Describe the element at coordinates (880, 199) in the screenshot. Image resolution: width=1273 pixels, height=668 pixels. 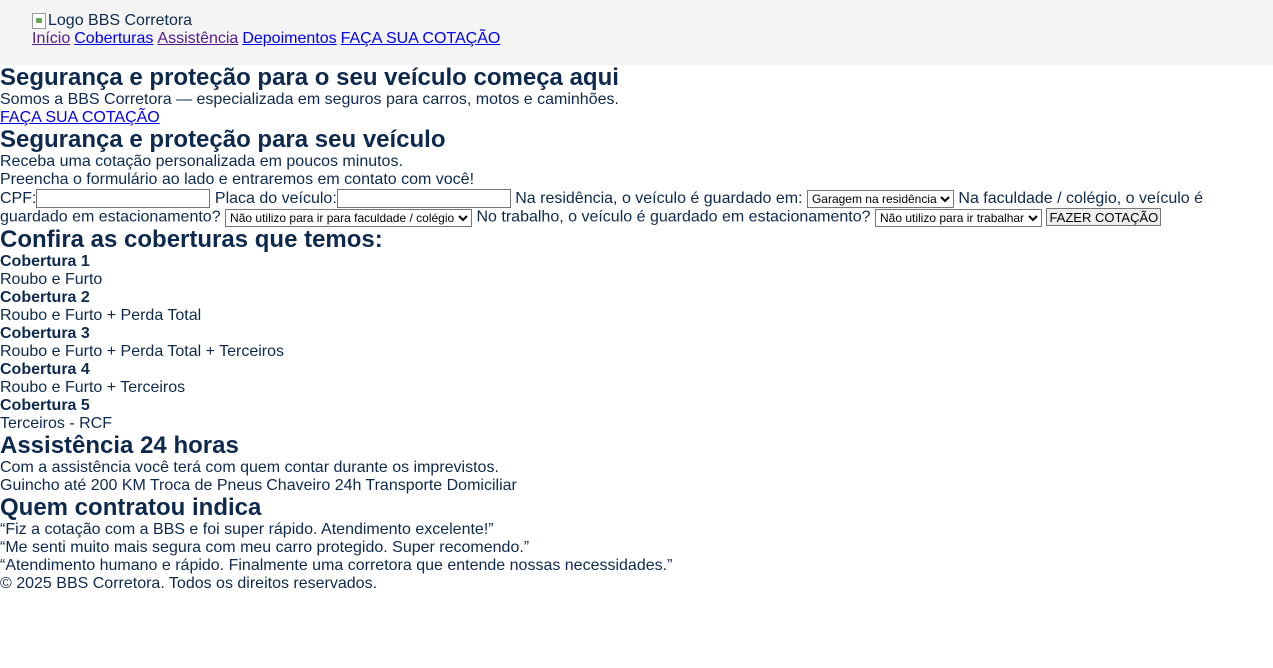
I see `residence-select: Garagem na residência` at that location.